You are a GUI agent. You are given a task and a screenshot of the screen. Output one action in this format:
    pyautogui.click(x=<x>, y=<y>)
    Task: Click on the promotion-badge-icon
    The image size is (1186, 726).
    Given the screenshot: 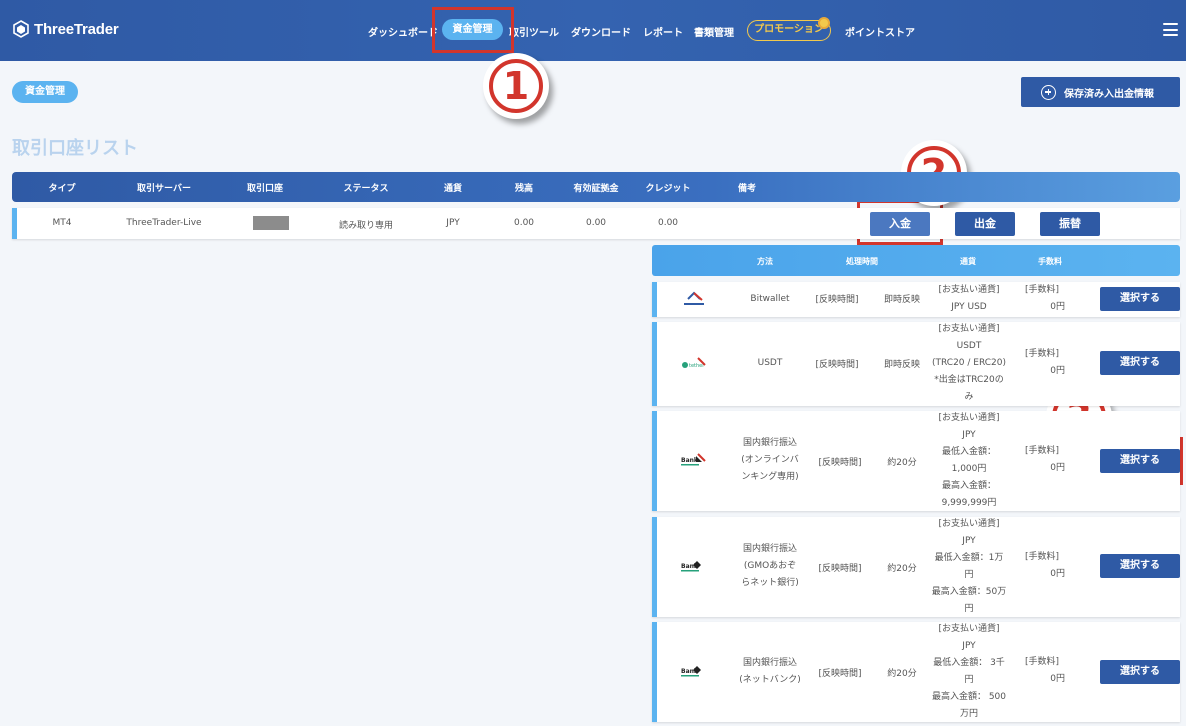 What is the action you would take?
    pyautogui.click(x=824, y=23)
    